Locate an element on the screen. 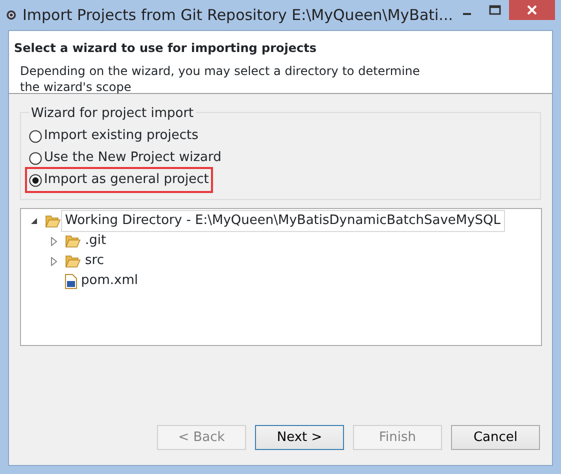 The height and width of the screenshot is (474, 561). file-icon is located at coordinates (71, 281).